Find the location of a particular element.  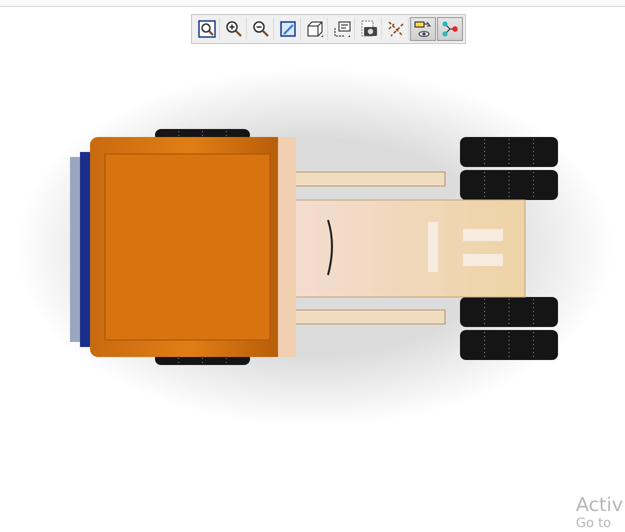

shaded-square-icon is located at coordinates (288, 29).